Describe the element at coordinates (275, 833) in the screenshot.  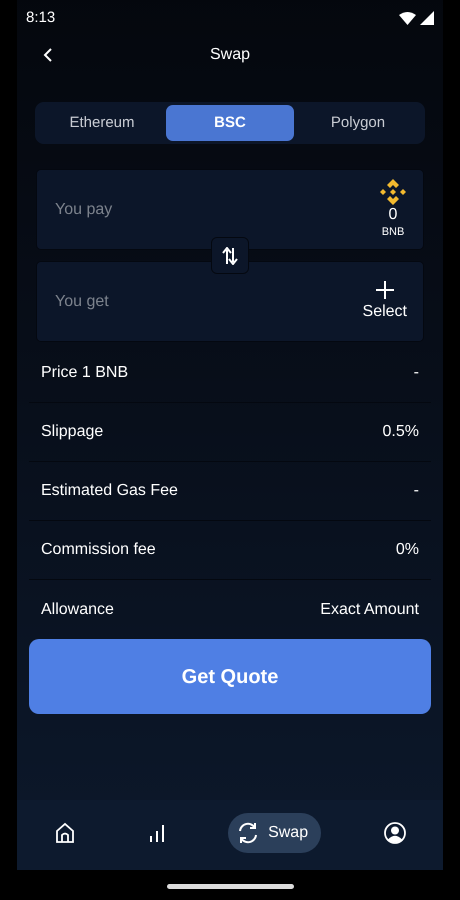
I see `swap-nav-button: Swap` at that location.